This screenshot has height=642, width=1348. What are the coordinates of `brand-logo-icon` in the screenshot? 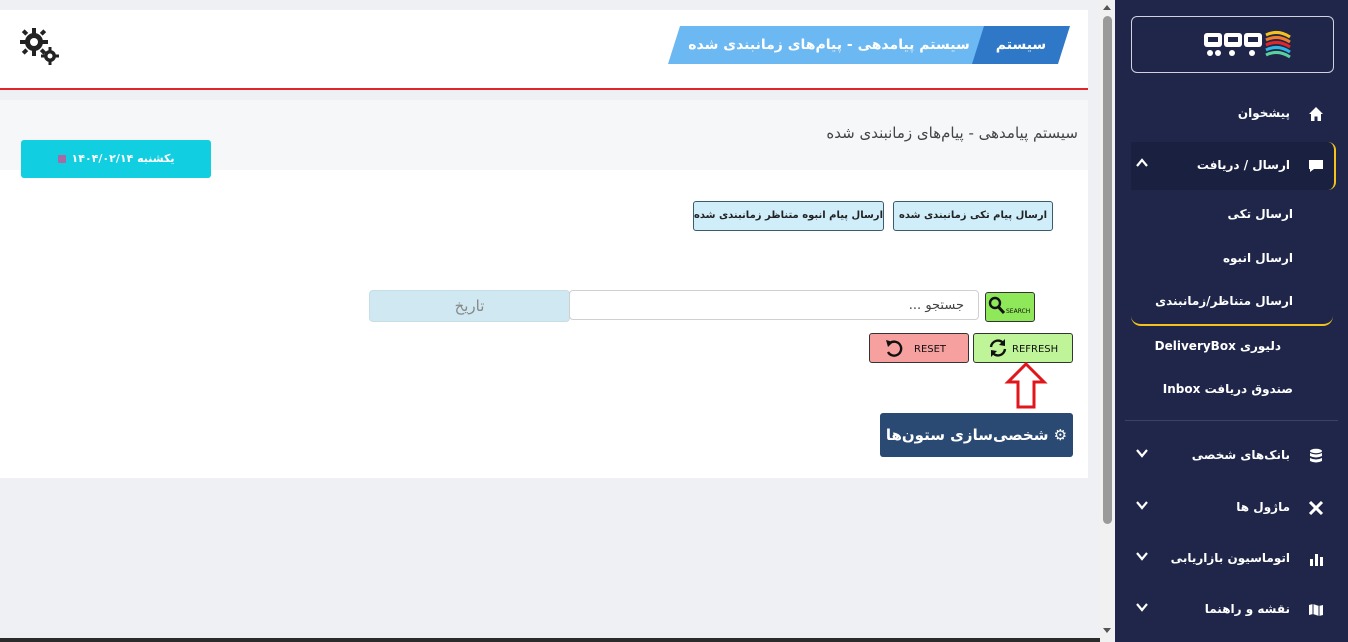 It's located at (1247, 44).